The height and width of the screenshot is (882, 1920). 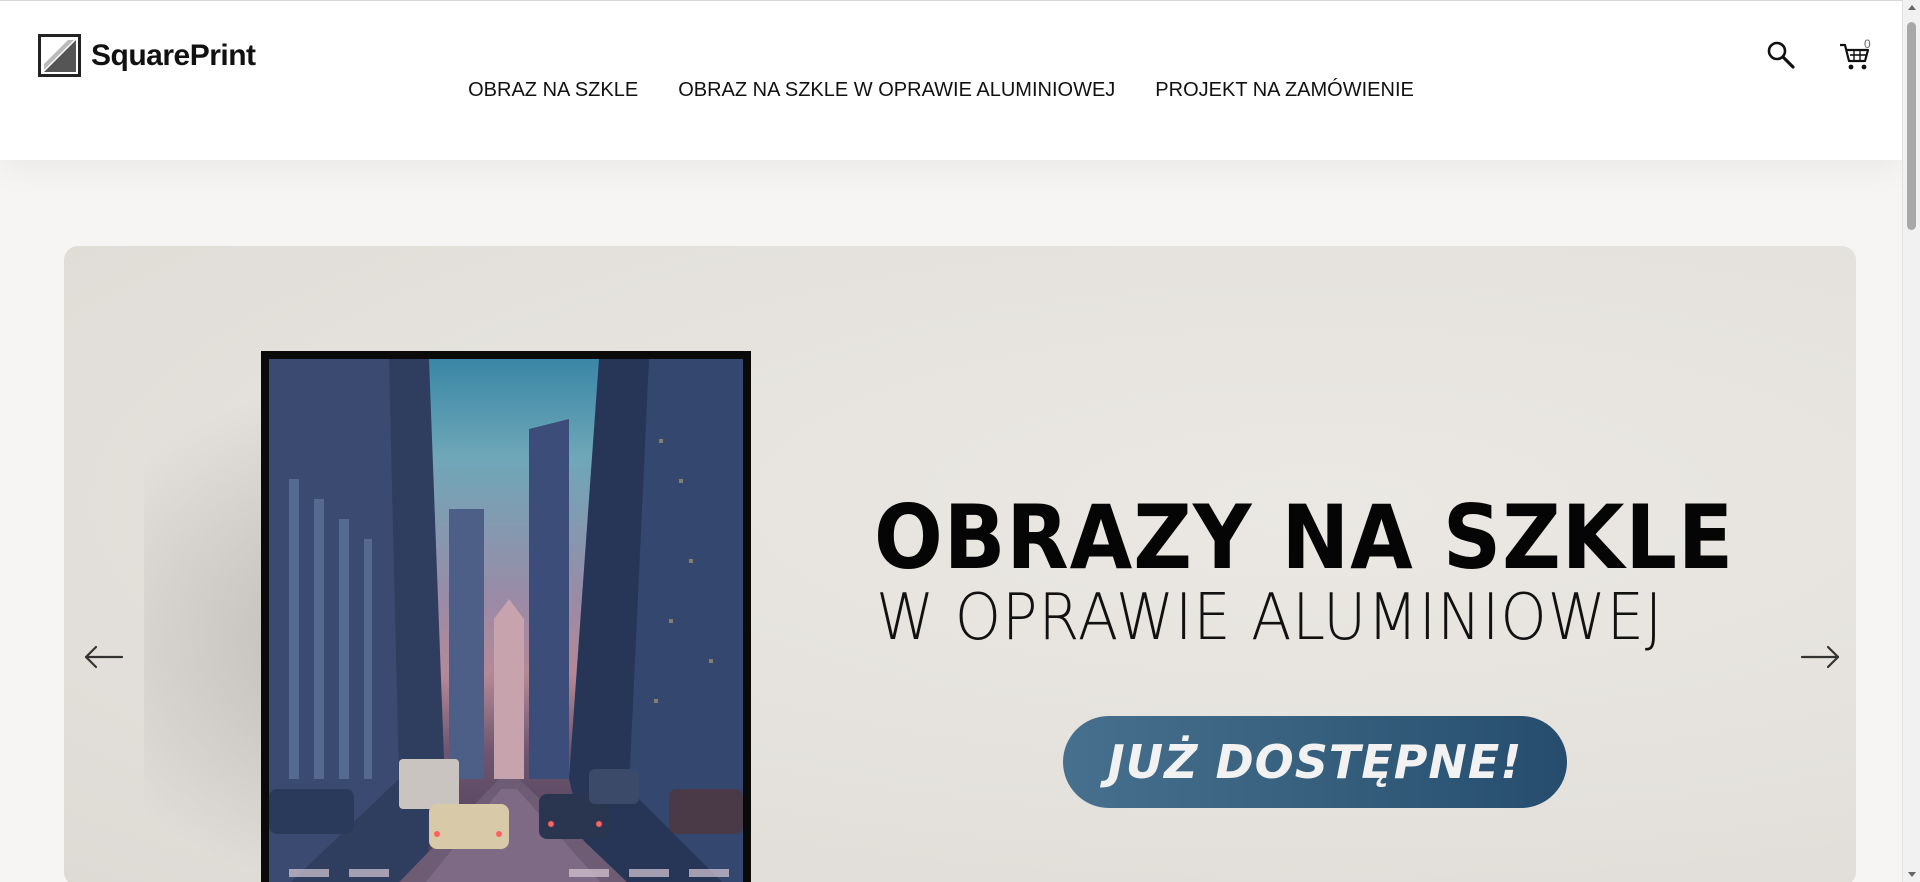 What do you see at coordinates (1781, 55) in the screenshot?
I see `search-icon` at bounding box center [1781, 55].